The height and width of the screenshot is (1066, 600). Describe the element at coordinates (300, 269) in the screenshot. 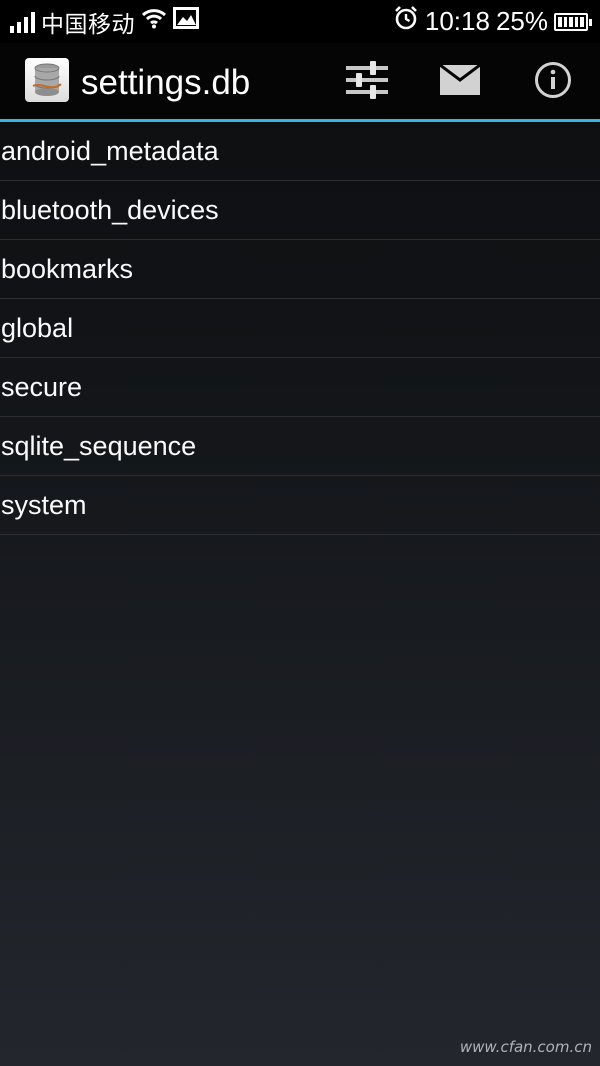

I see `list-item: bookmarks` at that location.